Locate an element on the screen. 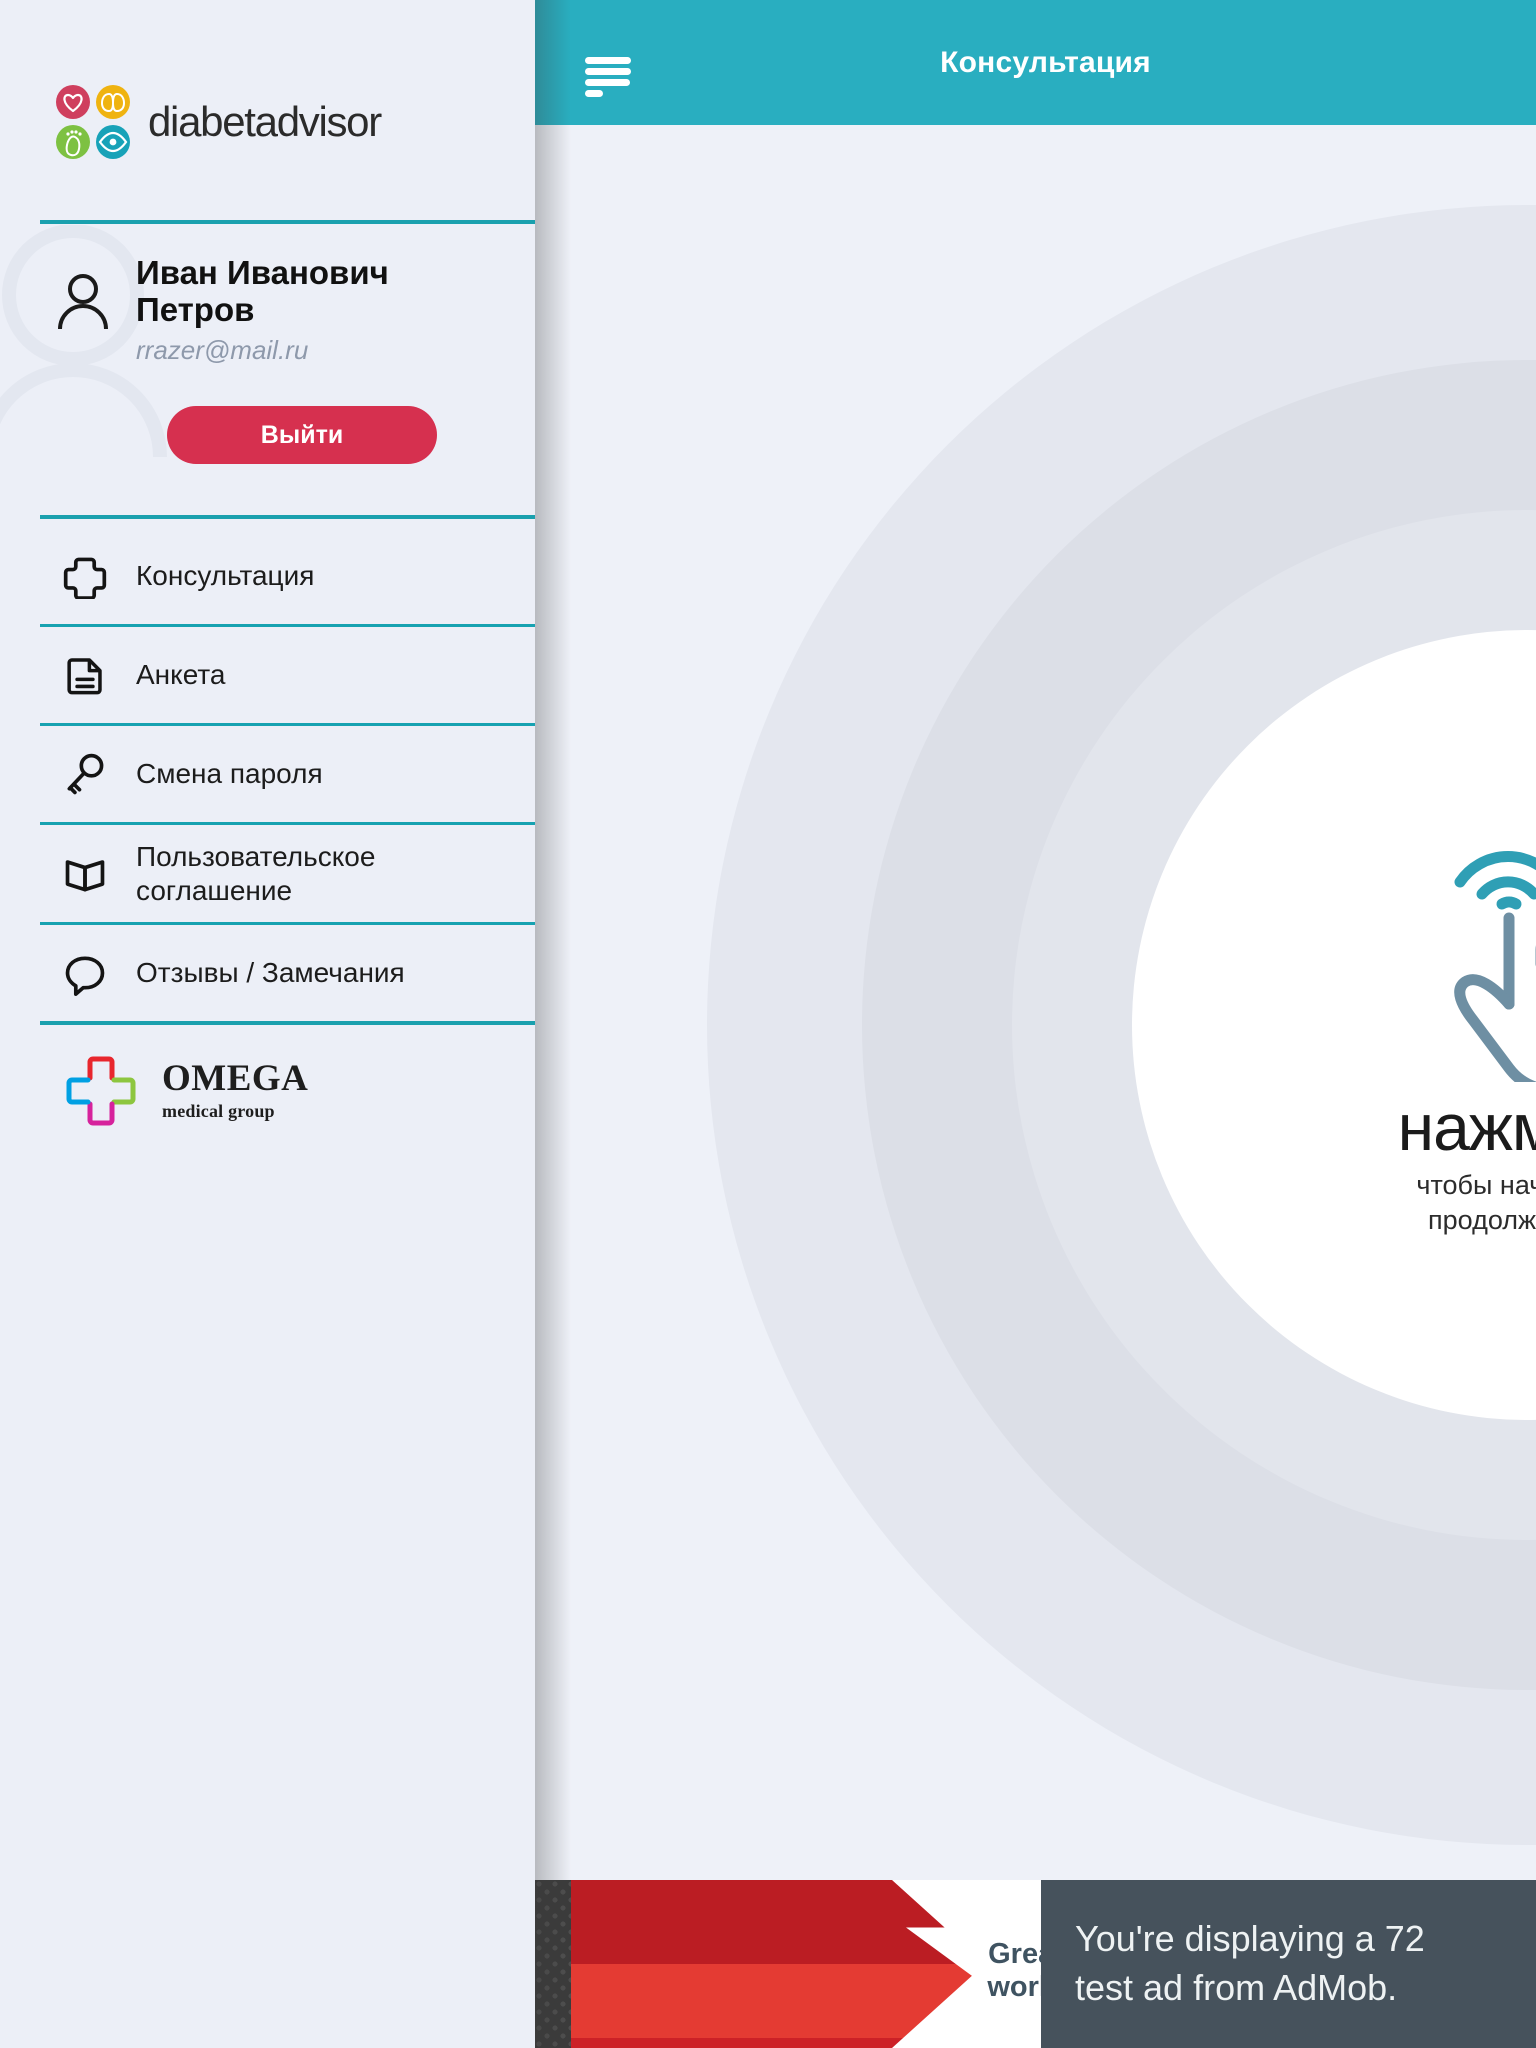  sidebar-item-label: Консультация is located at coordinates (225, 576).